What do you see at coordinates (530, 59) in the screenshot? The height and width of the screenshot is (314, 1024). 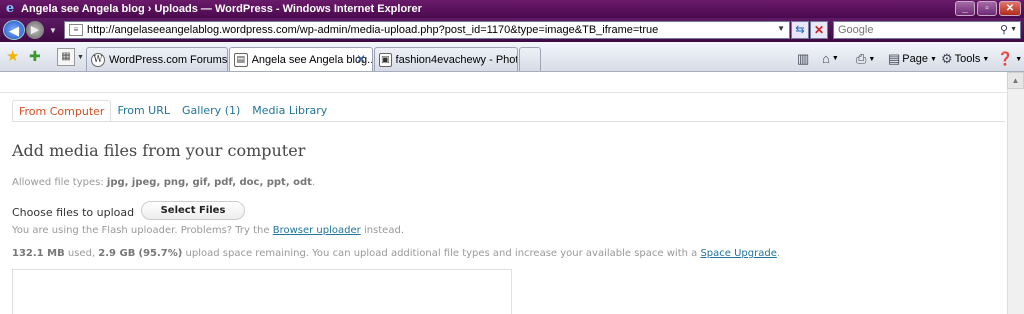 I see `new-tab-button` at bounding box center [530, 59].